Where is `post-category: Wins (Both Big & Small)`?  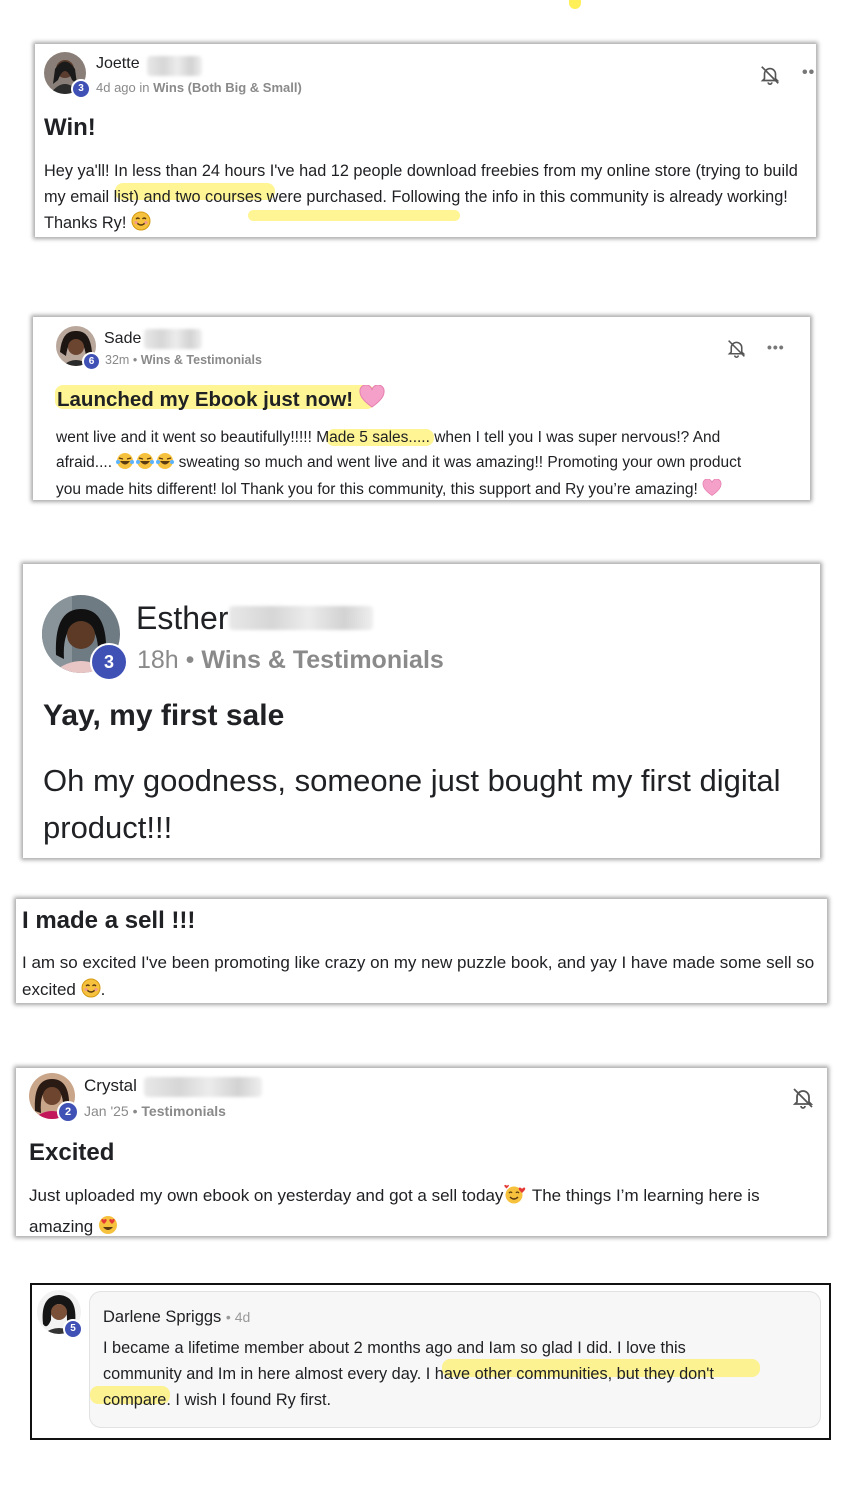
post-category: Wins (Both Big & Small) is located at coordinates (227, 87).